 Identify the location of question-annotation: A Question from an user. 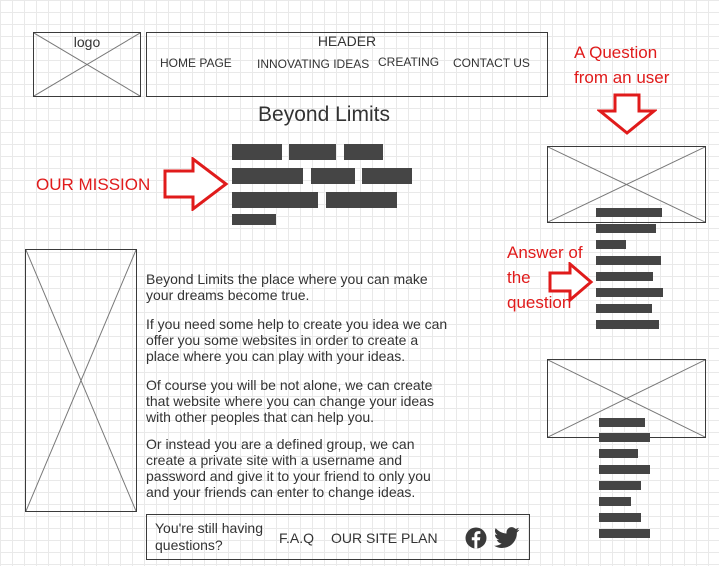
(621, 65).